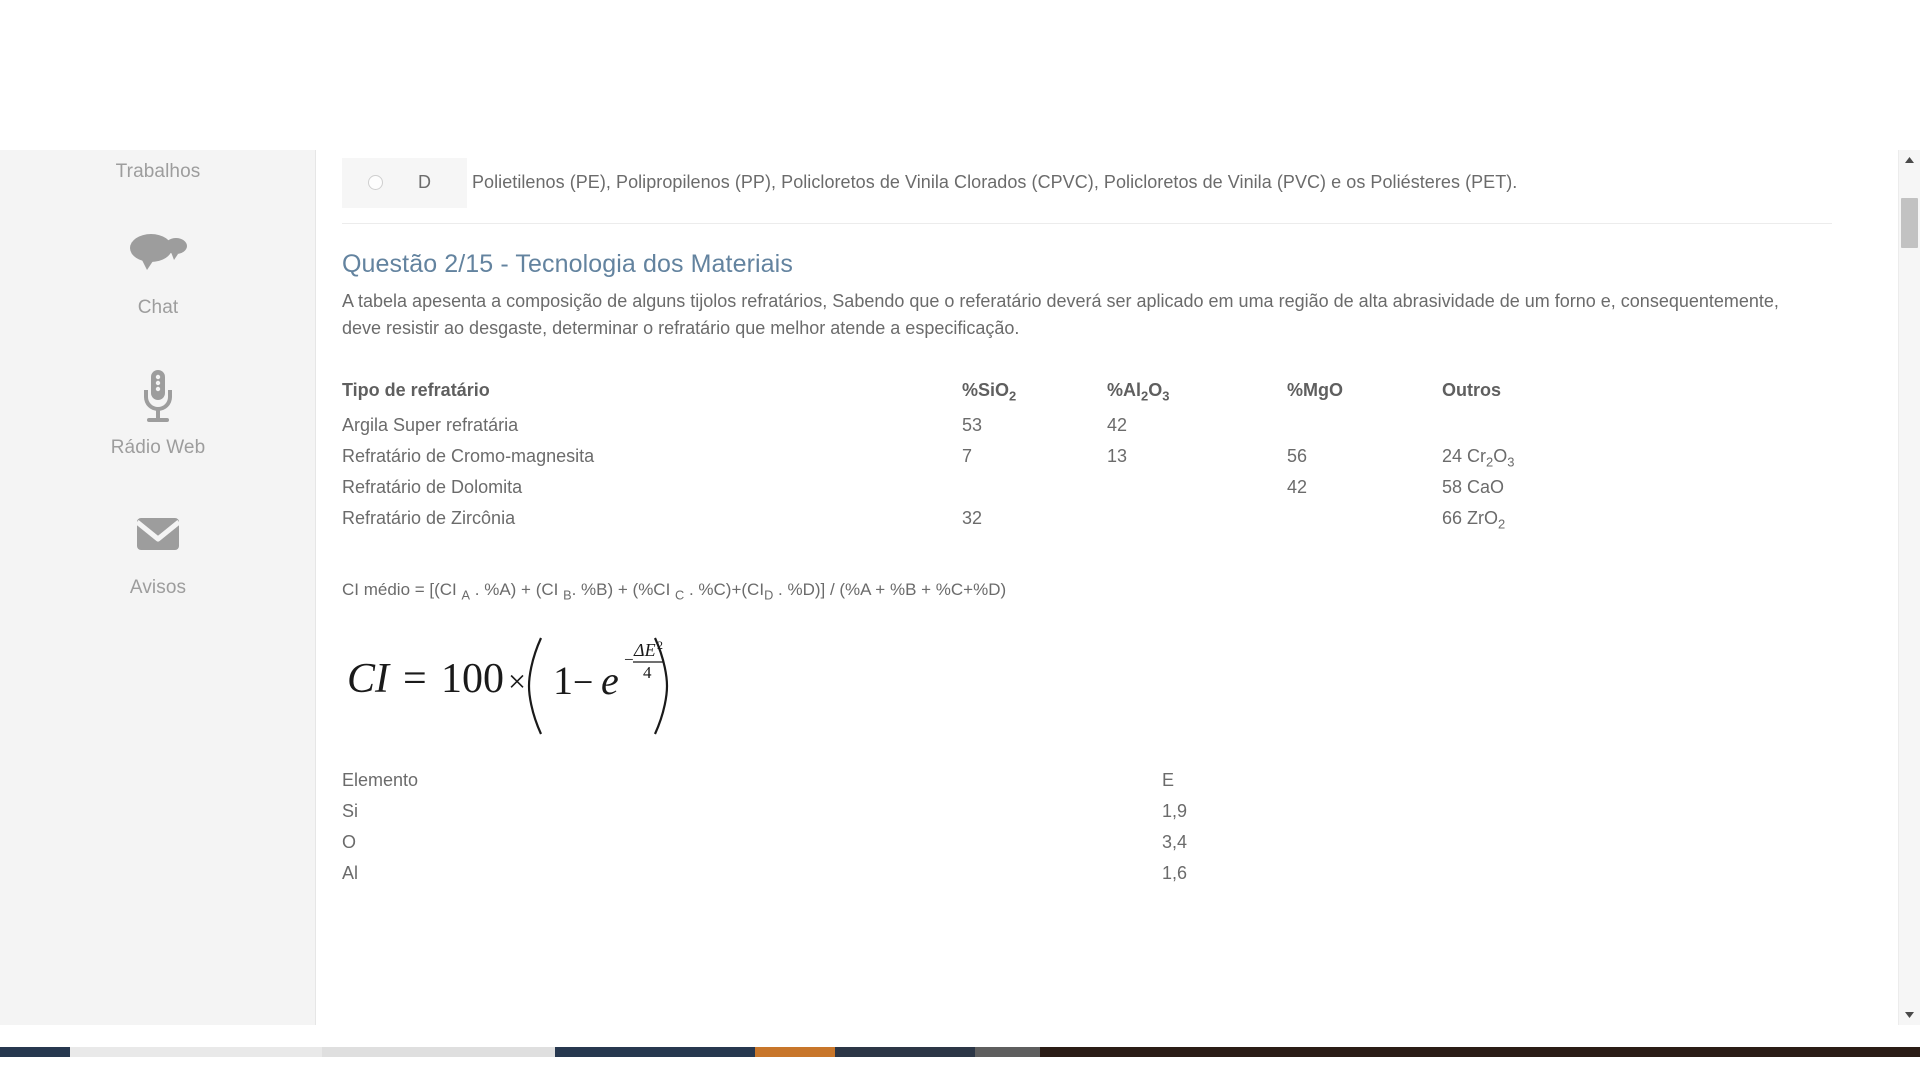  I want to click on cell-outros, so click(1562, 430).